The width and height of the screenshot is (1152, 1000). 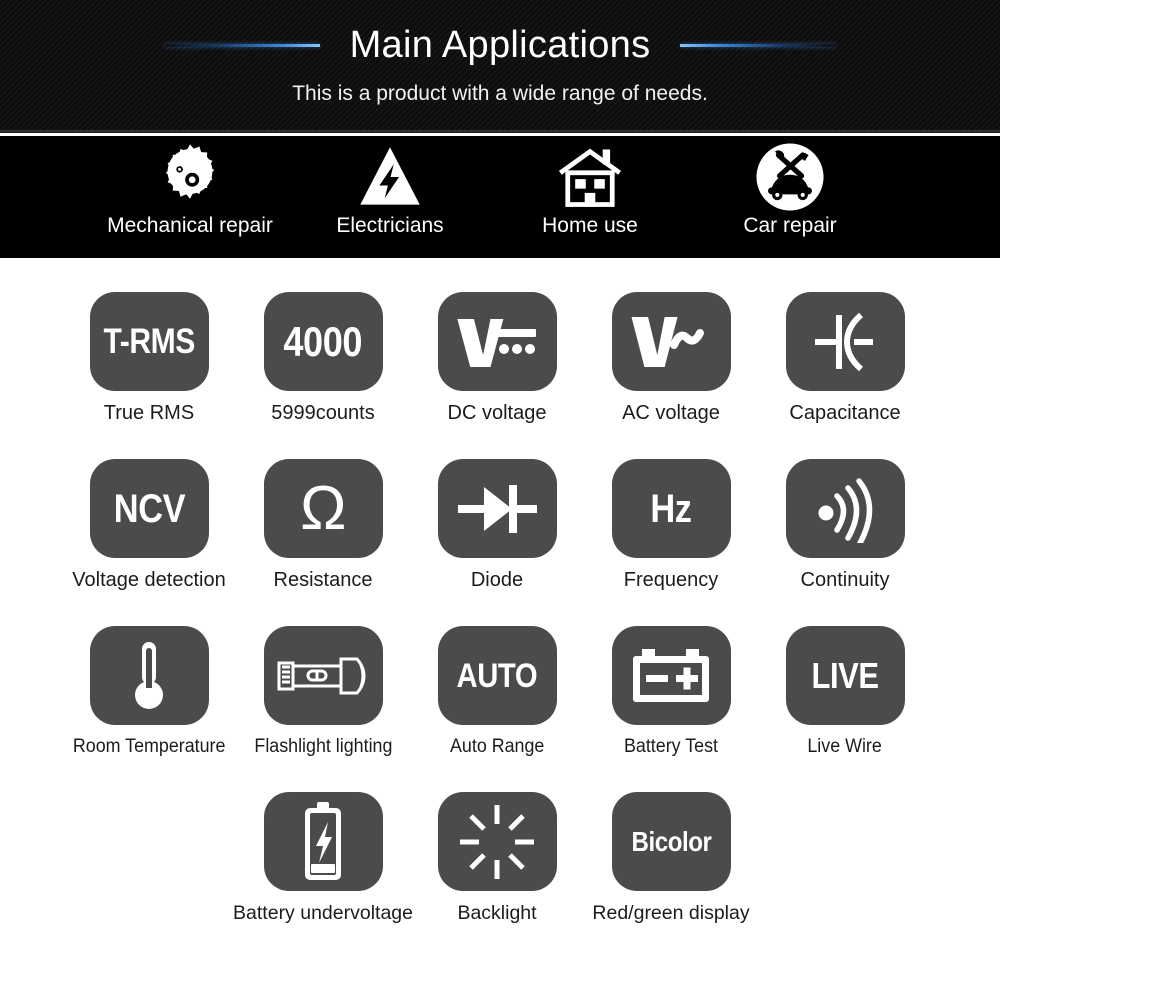 I want to click on feature-label: 5999counts, so click(x=323, y=413).